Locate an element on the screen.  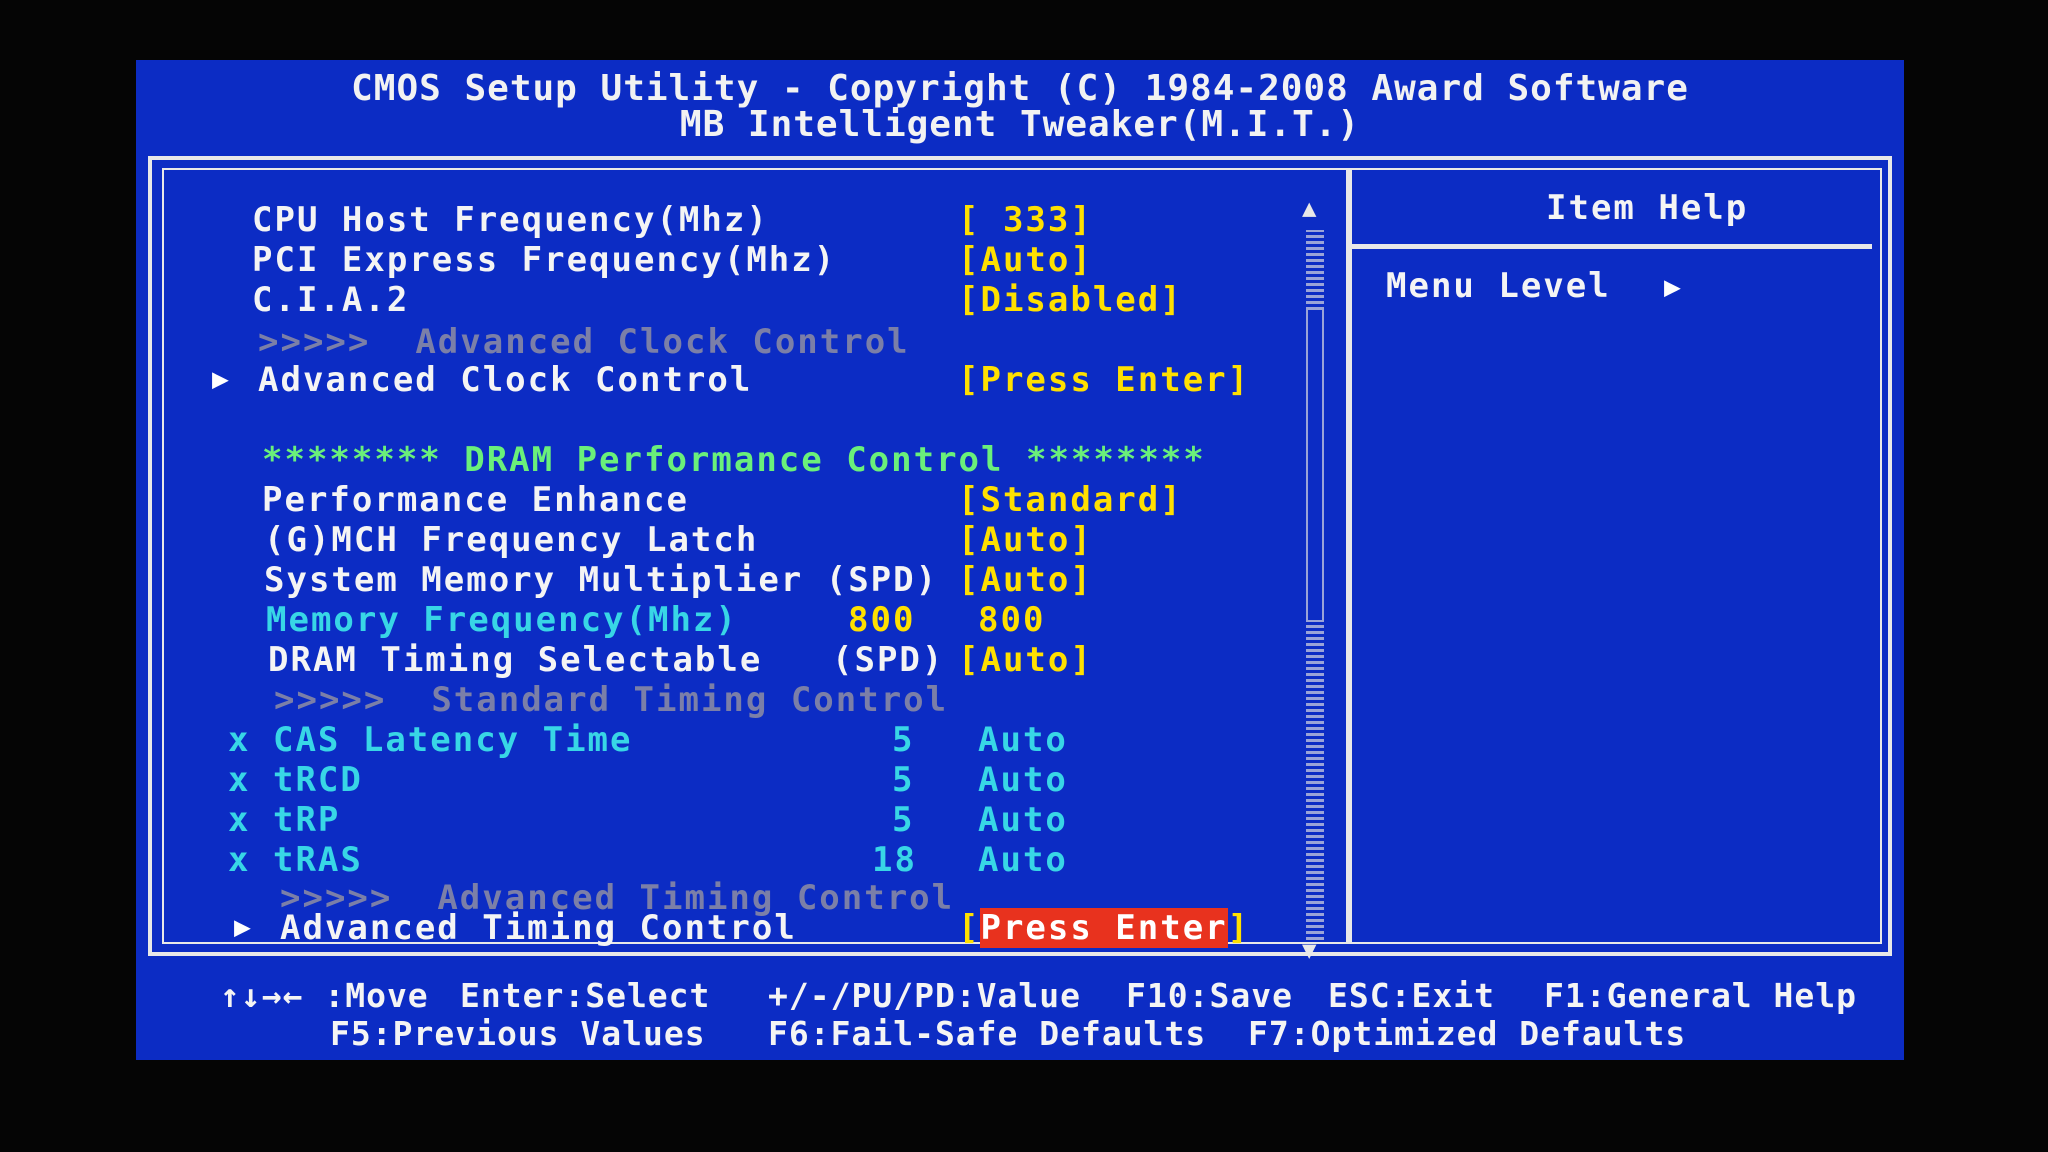
mem-freq-current: 800 is located at coordinates (882, 620).